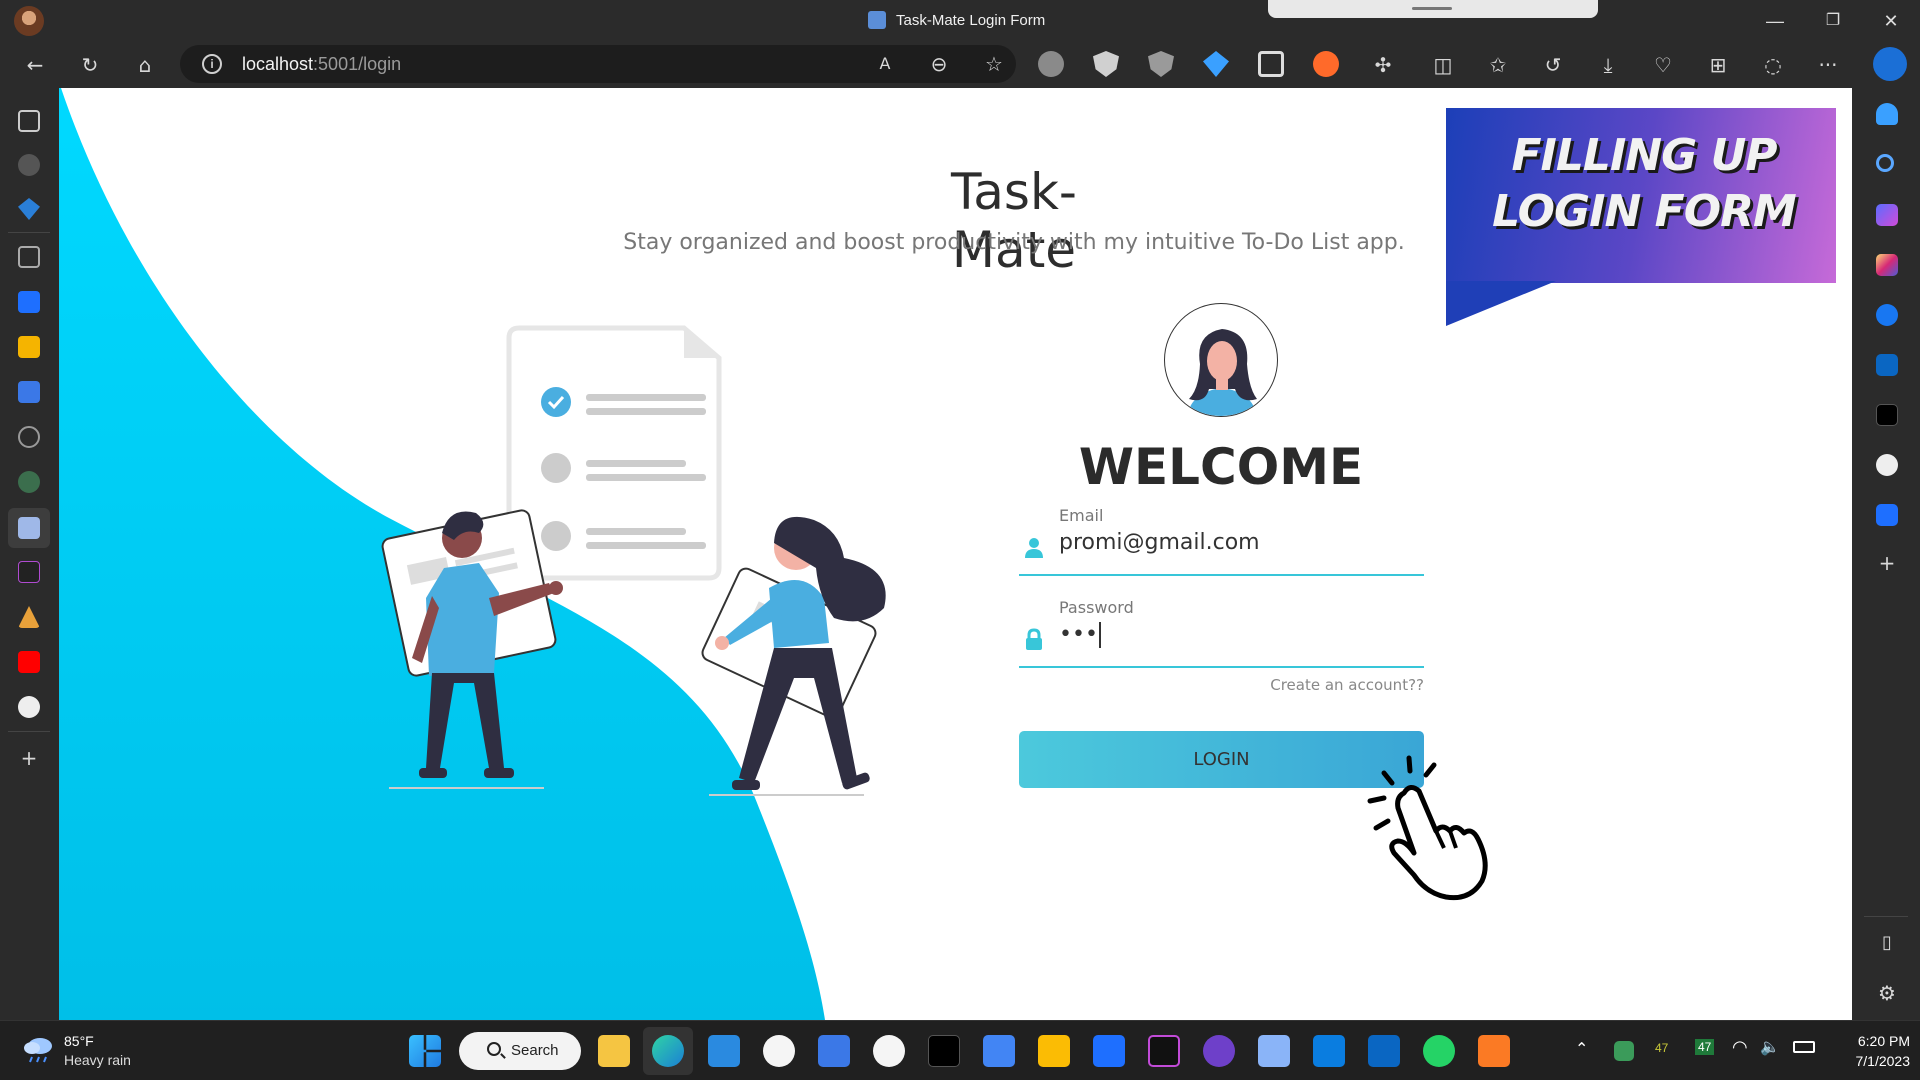  What do you see at coordinates (614, 1051) in the screenshot?
I see `file-explorer-icon` at bounding box center [614, 1051].